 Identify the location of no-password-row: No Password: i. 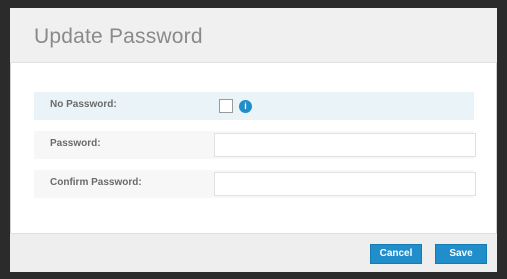
(254, 106).